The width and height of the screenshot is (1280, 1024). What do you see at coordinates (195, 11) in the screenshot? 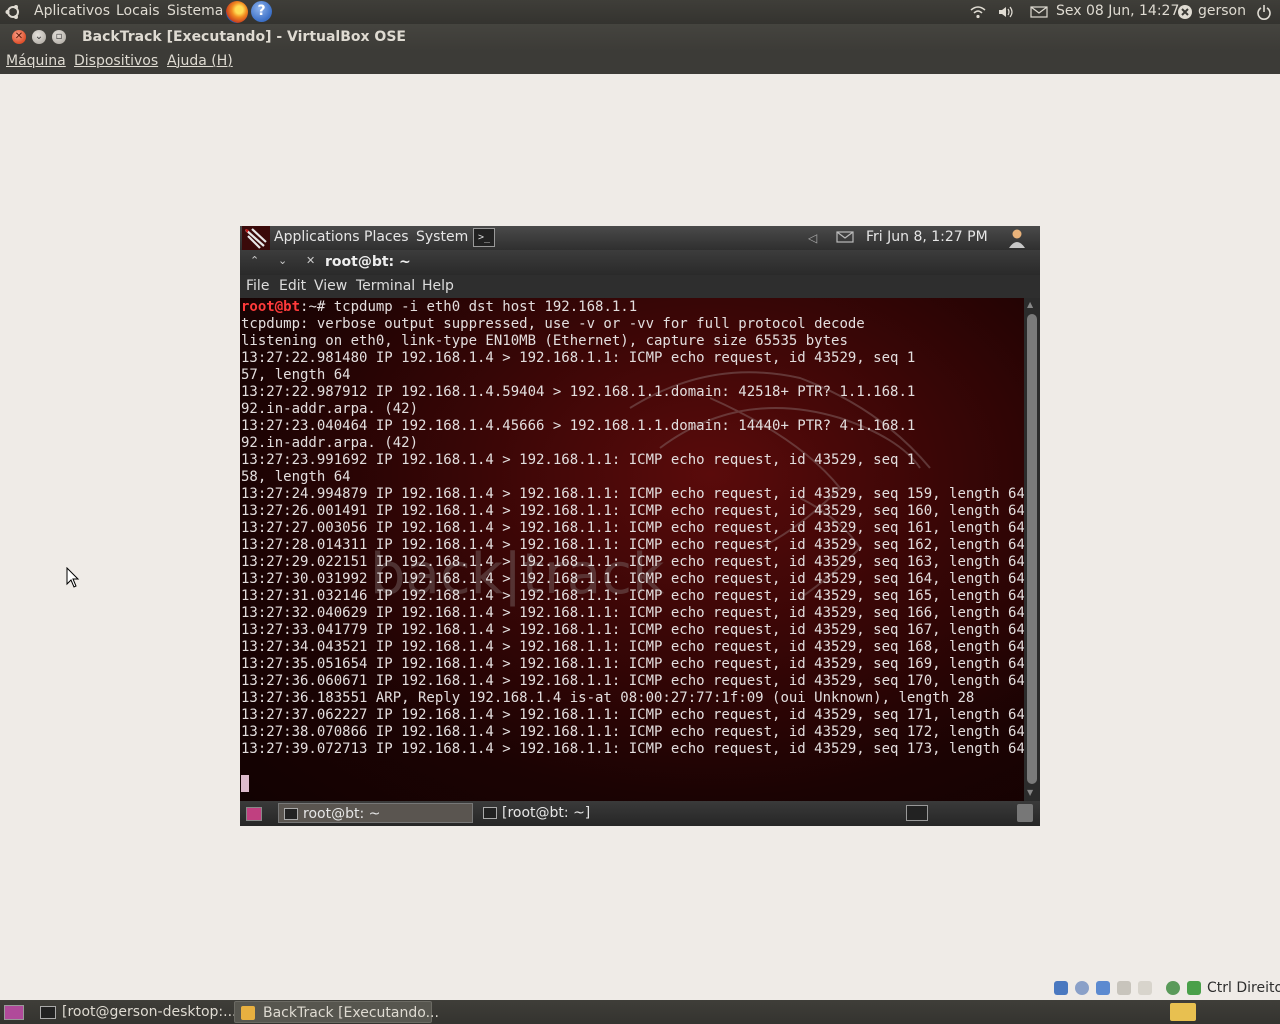
I see `menu-sistema: Sistema` at bounding box center [195, 11].